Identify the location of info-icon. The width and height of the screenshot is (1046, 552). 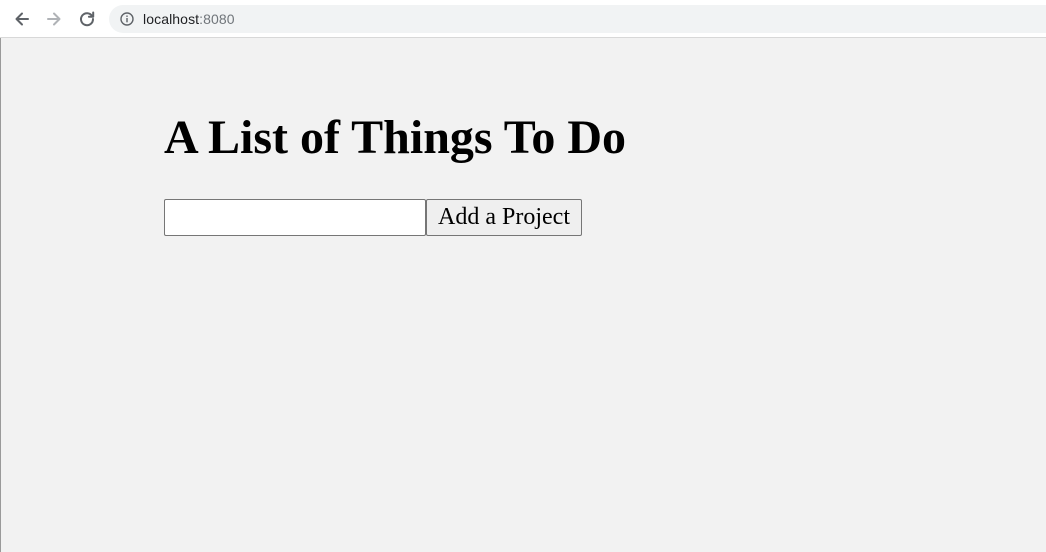
(127, 19).